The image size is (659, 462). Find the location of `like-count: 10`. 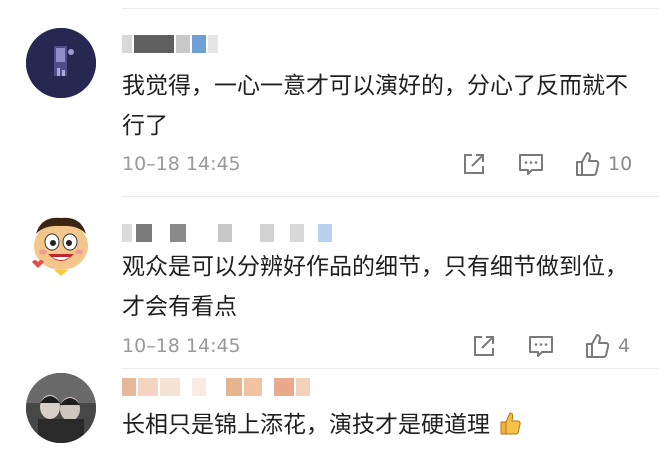

like-count: 10 is located at coordinates (620, 164).